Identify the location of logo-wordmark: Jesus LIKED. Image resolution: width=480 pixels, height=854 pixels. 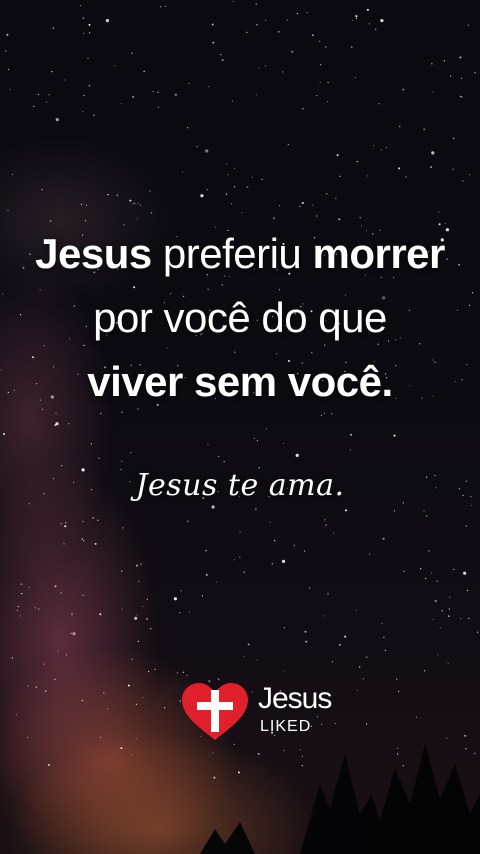
(292, 714).